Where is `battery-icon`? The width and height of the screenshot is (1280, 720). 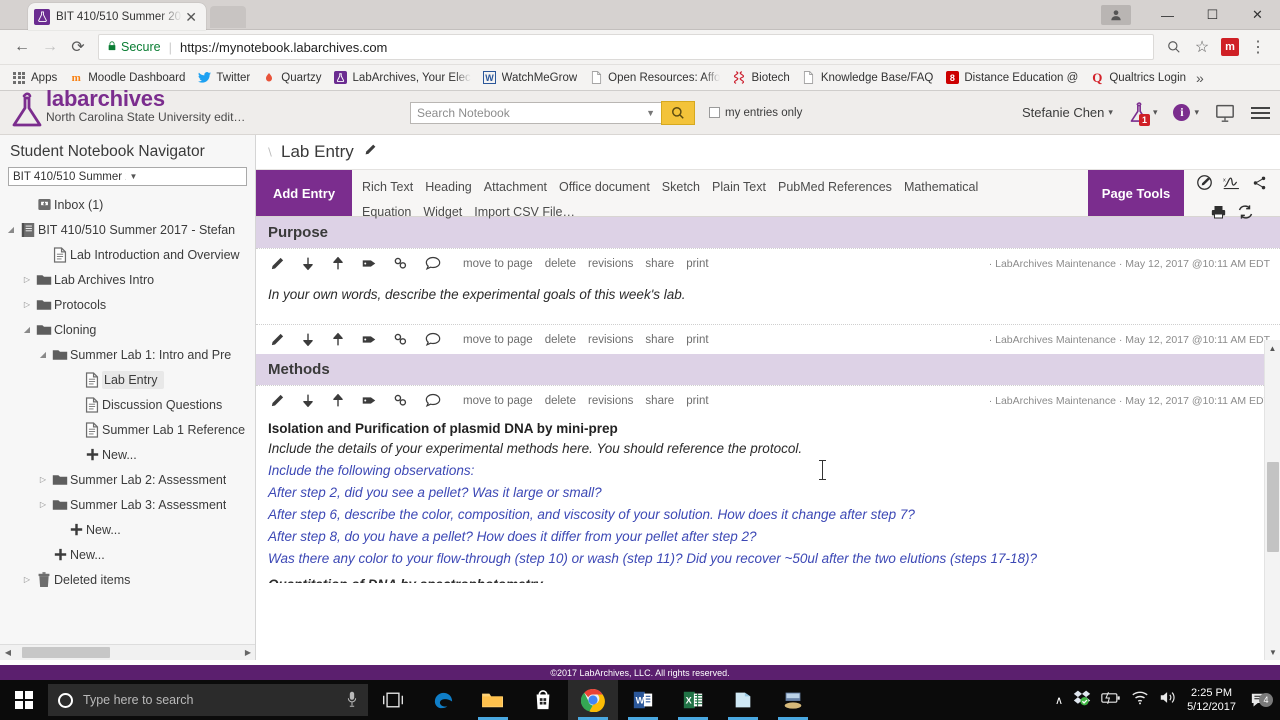 battery-icon is located at coordinates (1111, 700).